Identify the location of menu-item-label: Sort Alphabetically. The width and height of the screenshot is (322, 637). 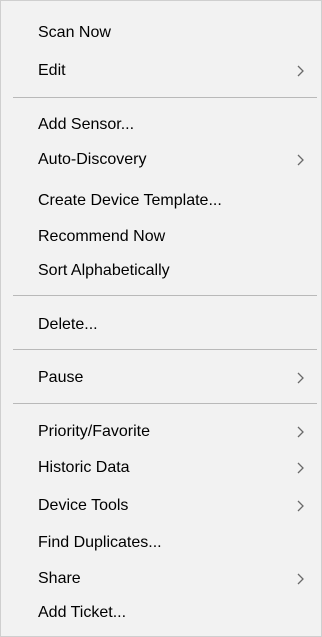
(104, 270).